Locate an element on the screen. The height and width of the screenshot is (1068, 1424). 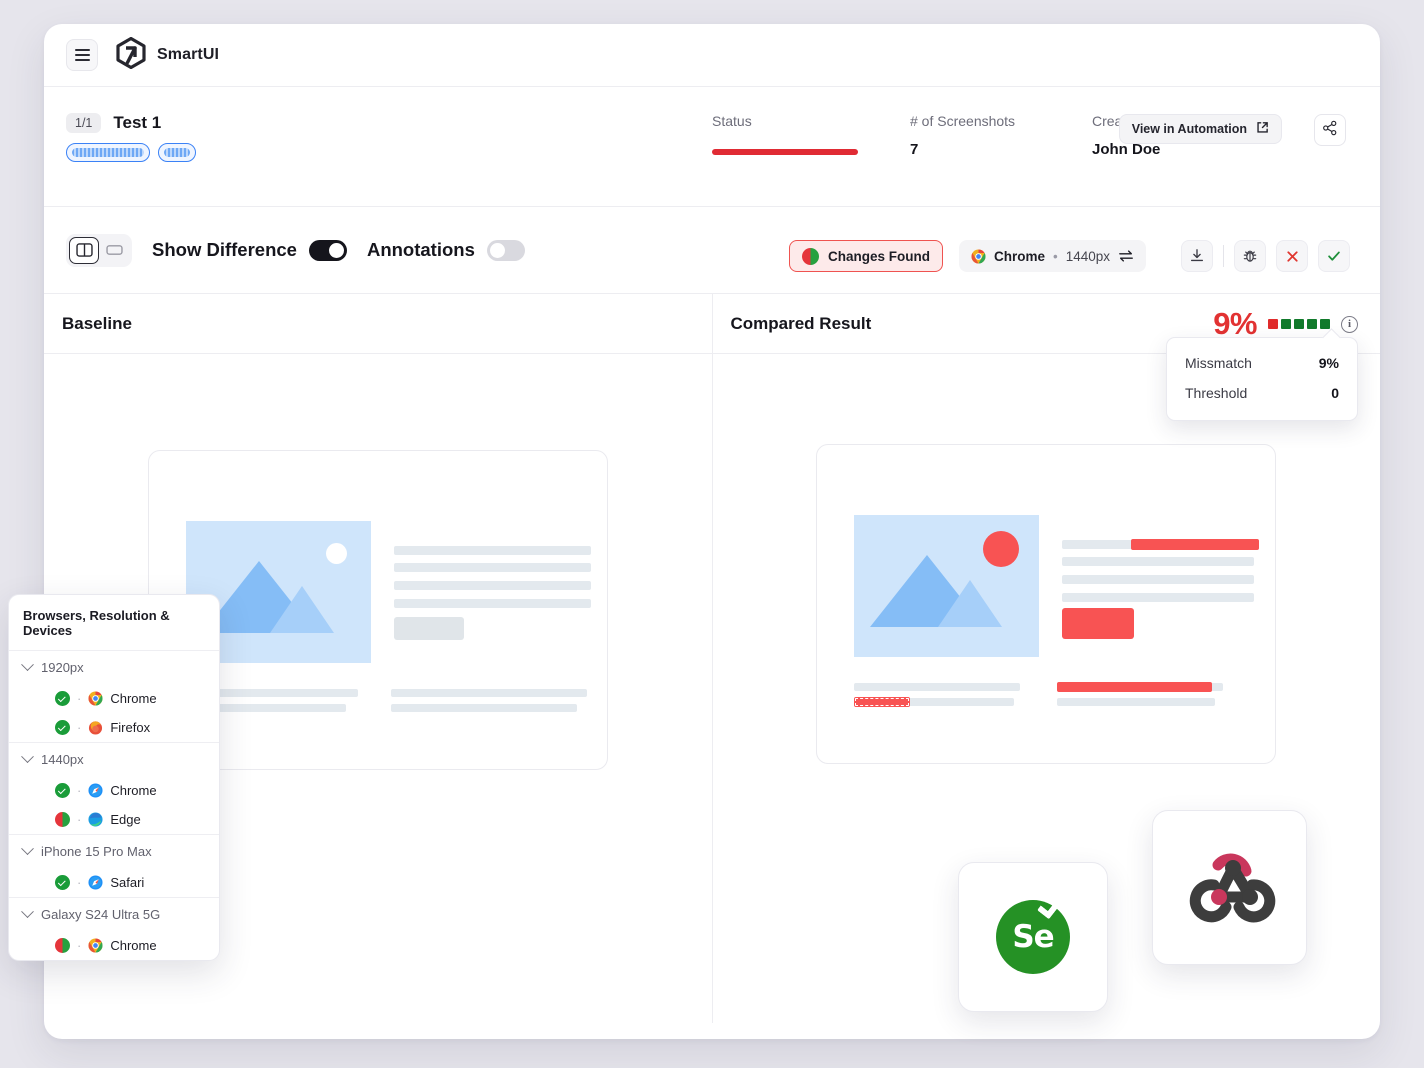
browser-group-label: 1440px is located at coordinates (62, 759).